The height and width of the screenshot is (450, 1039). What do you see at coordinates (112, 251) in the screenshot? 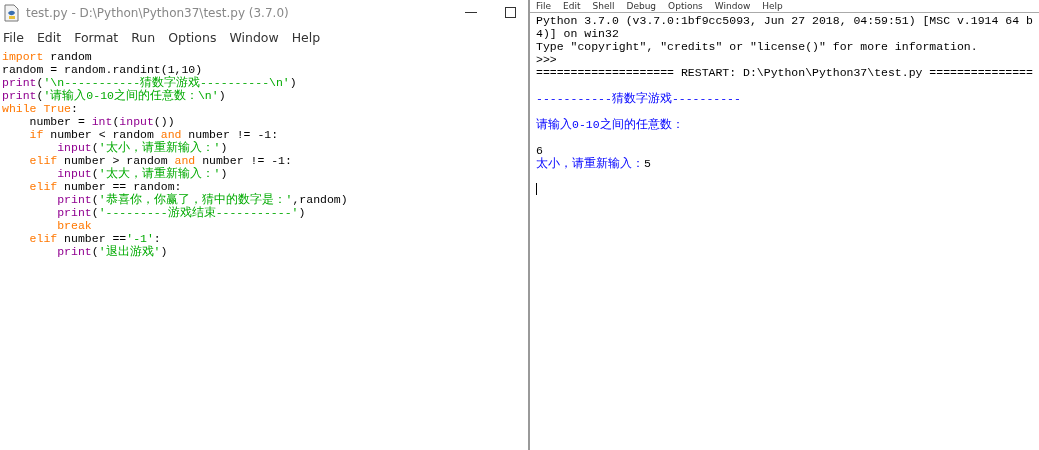
I see `code-line: print('退出游戏')` at bounding box center [112, 251].